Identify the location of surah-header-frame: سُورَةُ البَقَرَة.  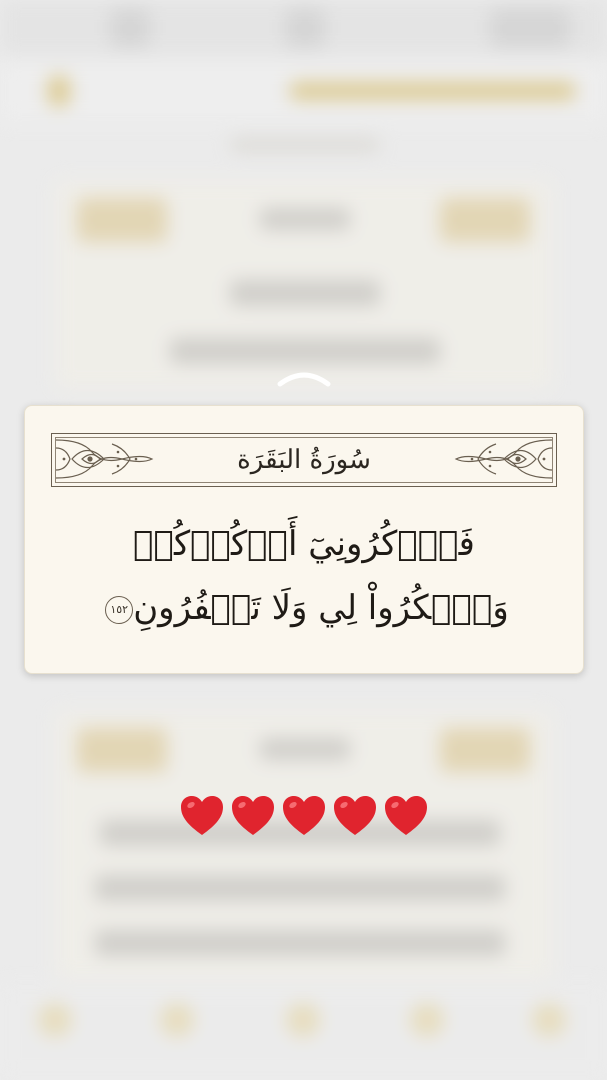
(304, 460).